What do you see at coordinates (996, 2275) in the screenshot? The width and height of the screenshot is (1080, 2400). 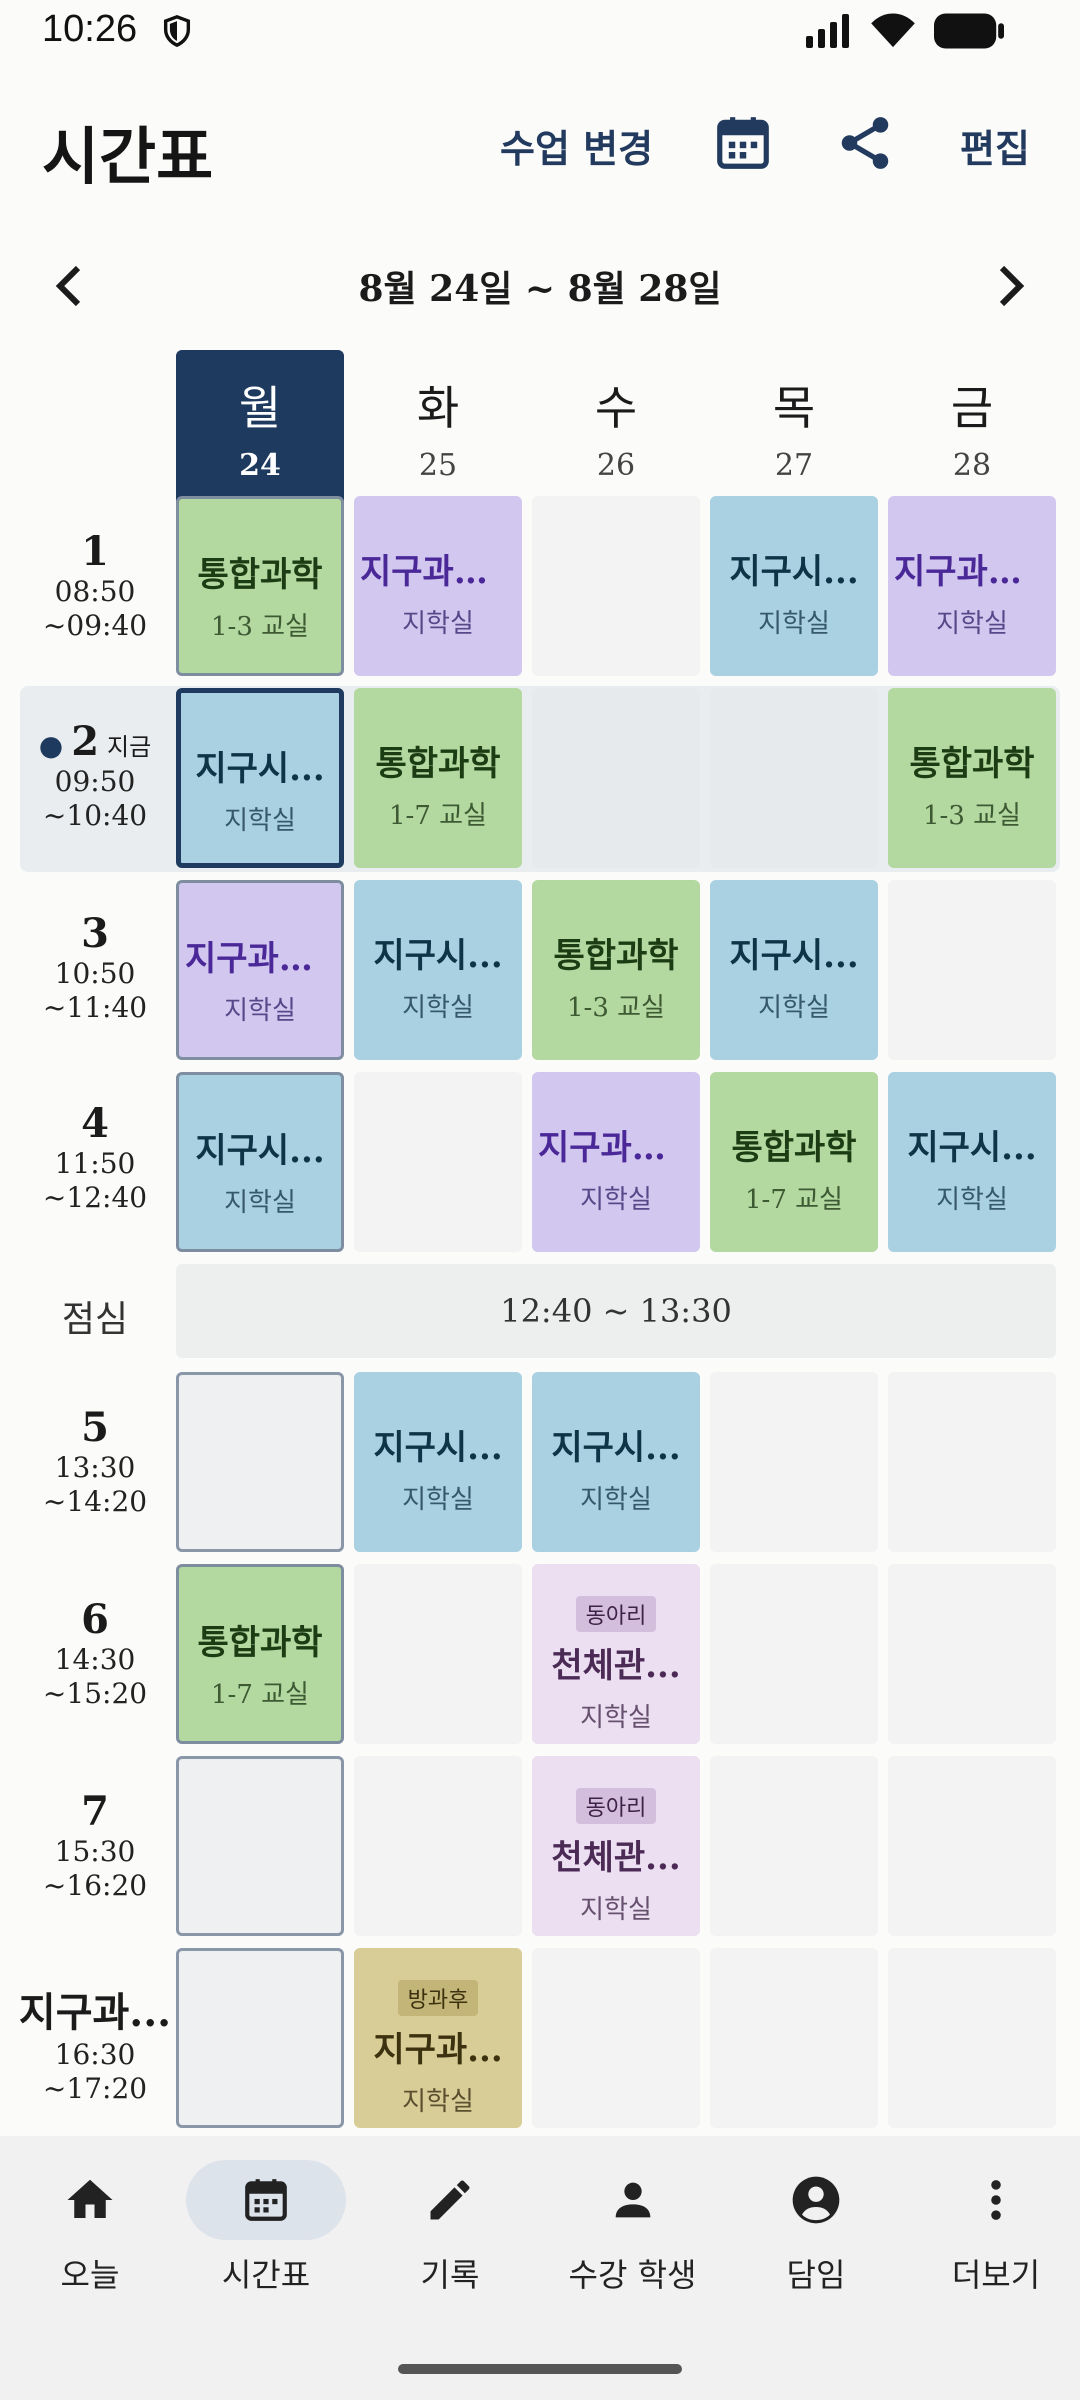 I see `nav-label: 더보기` at bounding box center [996, 2275].